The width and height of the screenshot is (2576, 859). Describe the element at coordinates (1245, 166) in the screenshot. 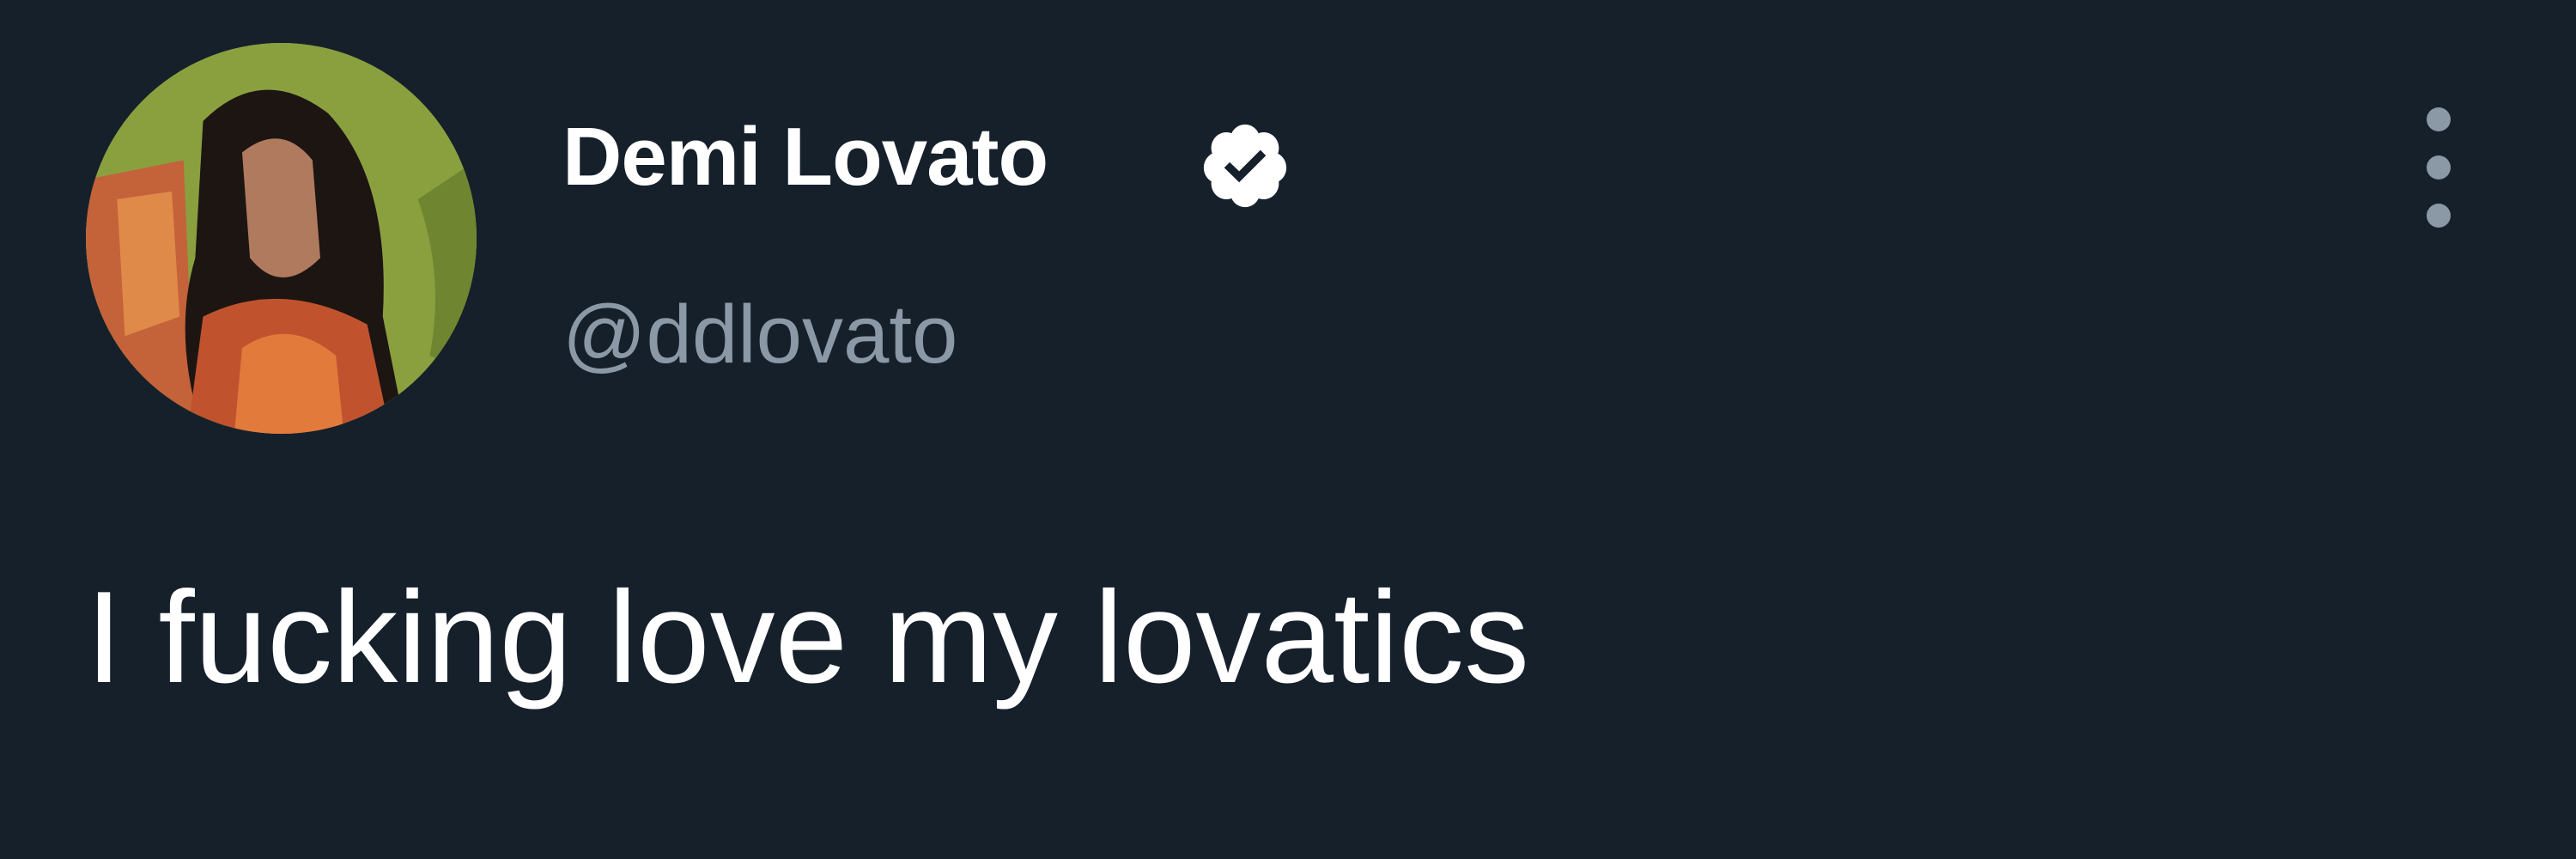

I see `verified-icon` at that location.